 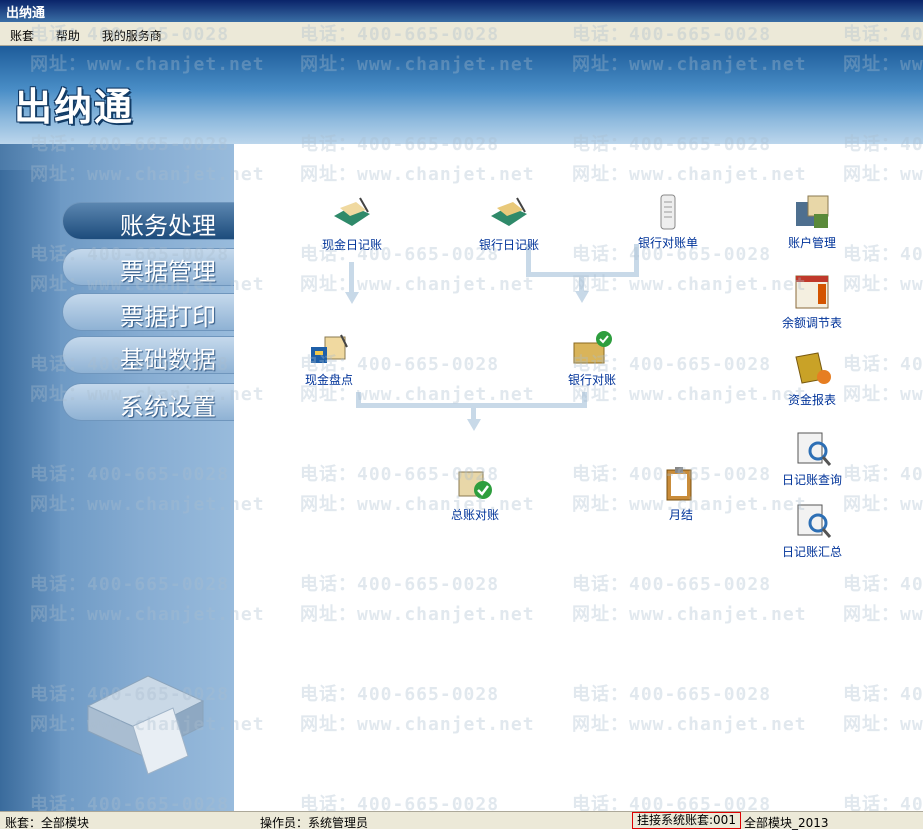 What do you see at coordinates (811, 480) in the screenshot?
I see `journal-query-label: 日记账查询` at bounding box center [811, 480].